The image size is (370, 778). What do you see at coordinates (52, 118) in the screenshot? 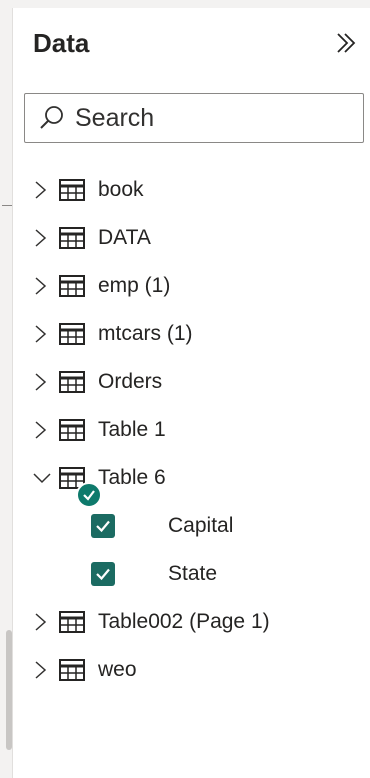
I see `search-icon` at bounding box center [52, 118].